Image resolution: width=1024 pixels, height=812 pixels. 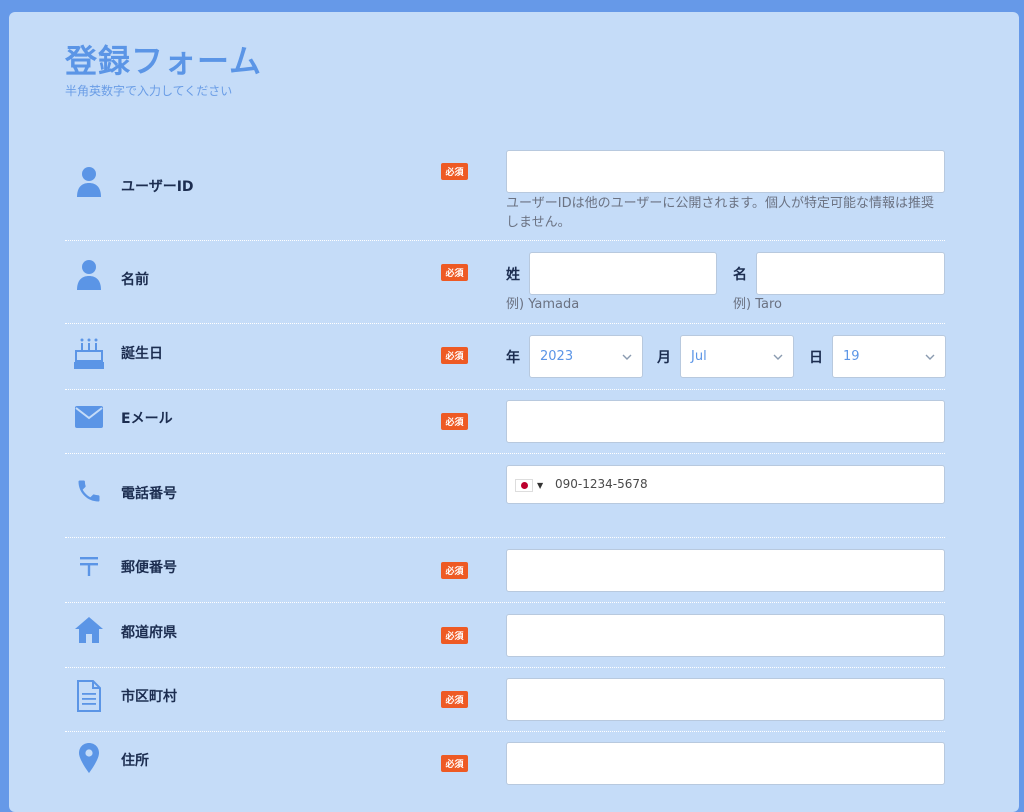 What do you see at coordinates (505, 425) in the screenshot?
I see `field-row-email: Eメール 必須` at bounding box center [505, 425].